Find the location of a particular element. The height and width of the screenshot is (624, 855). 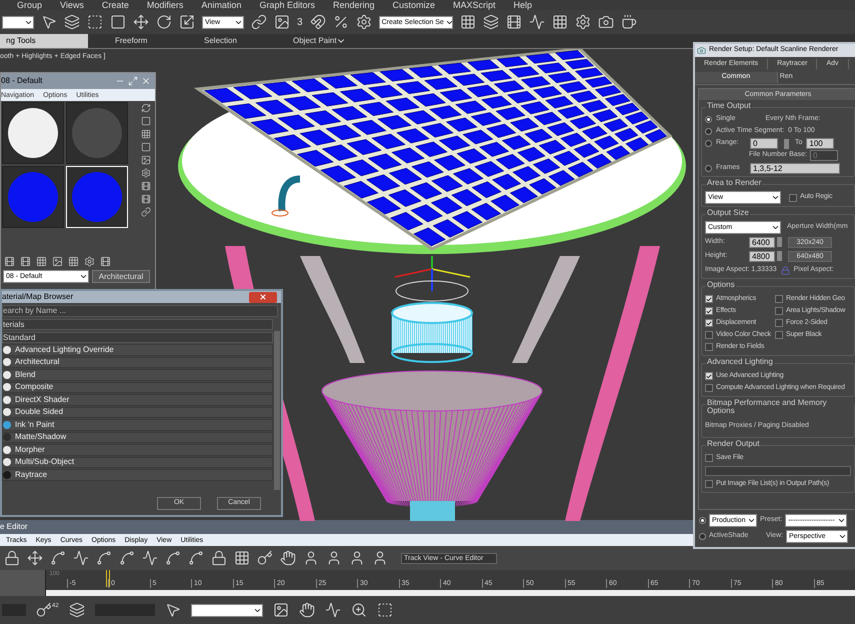

material-list-item: Raytrace is located at coordinates (137, 474).